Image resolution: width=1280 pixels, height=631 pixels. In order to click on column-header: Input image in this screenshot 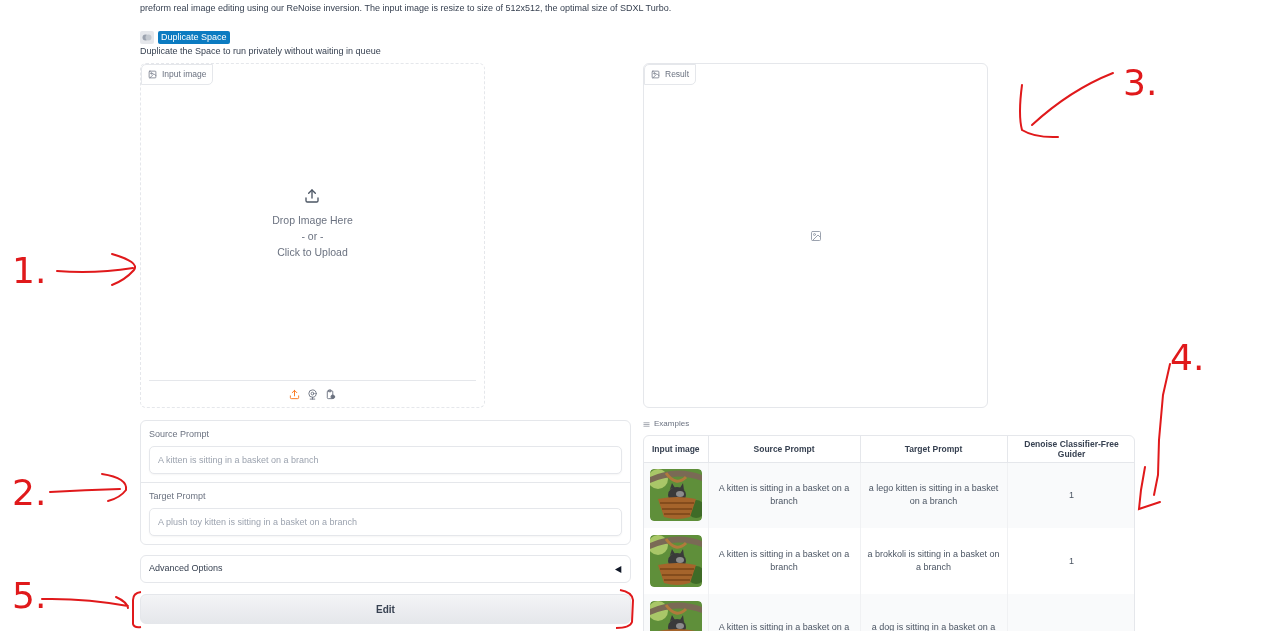, I will do `click(676, 449)`.